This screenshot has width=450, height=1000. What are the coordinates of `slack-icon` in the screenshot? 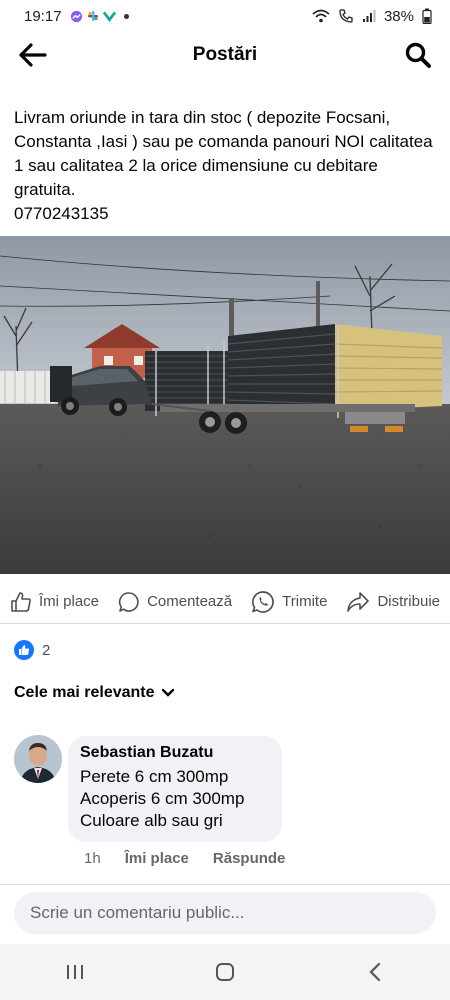 It's located at (92, 16).